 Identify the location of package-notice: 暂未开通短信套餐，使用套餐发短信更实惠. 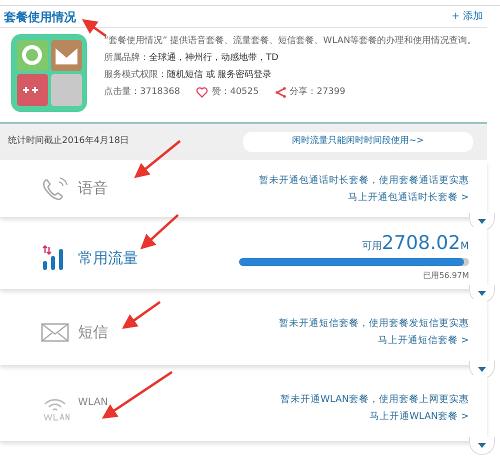
(374, 324).